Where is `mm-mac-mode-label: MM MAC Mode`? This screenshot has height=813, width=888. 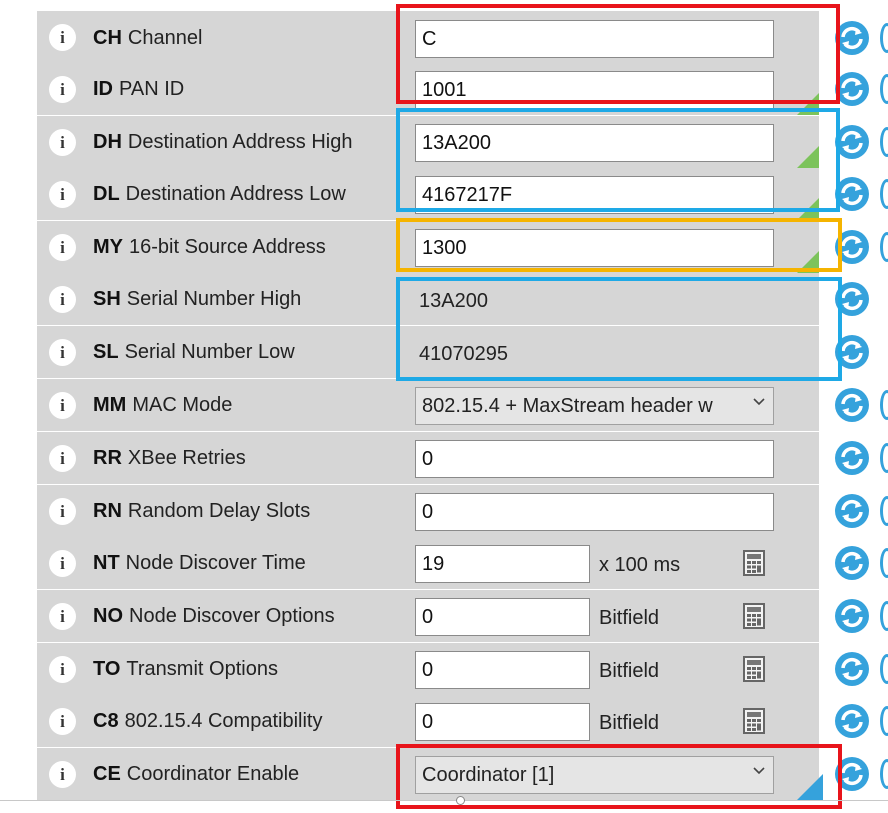
mm-mac-mode-label: MM MAC Mode is located at coordinates (162, 405).